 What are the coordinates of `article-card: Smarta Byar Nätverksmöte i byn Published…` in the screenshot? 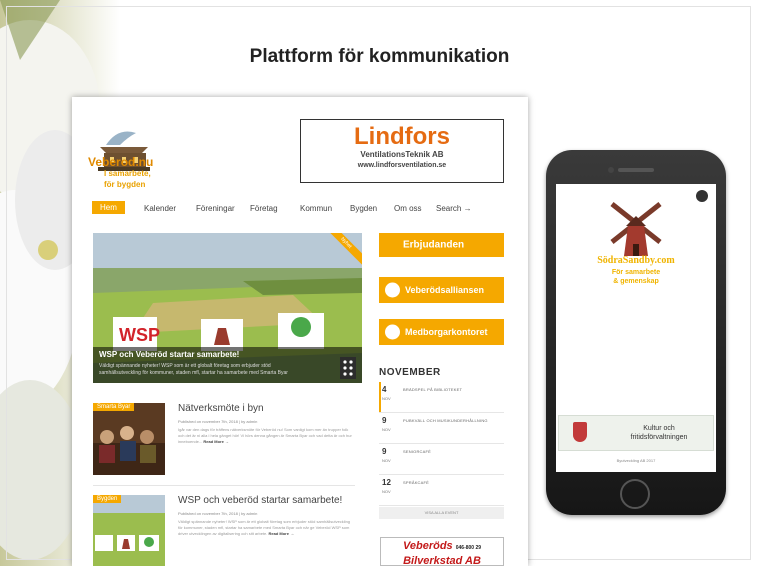 It's located at (224, 444).